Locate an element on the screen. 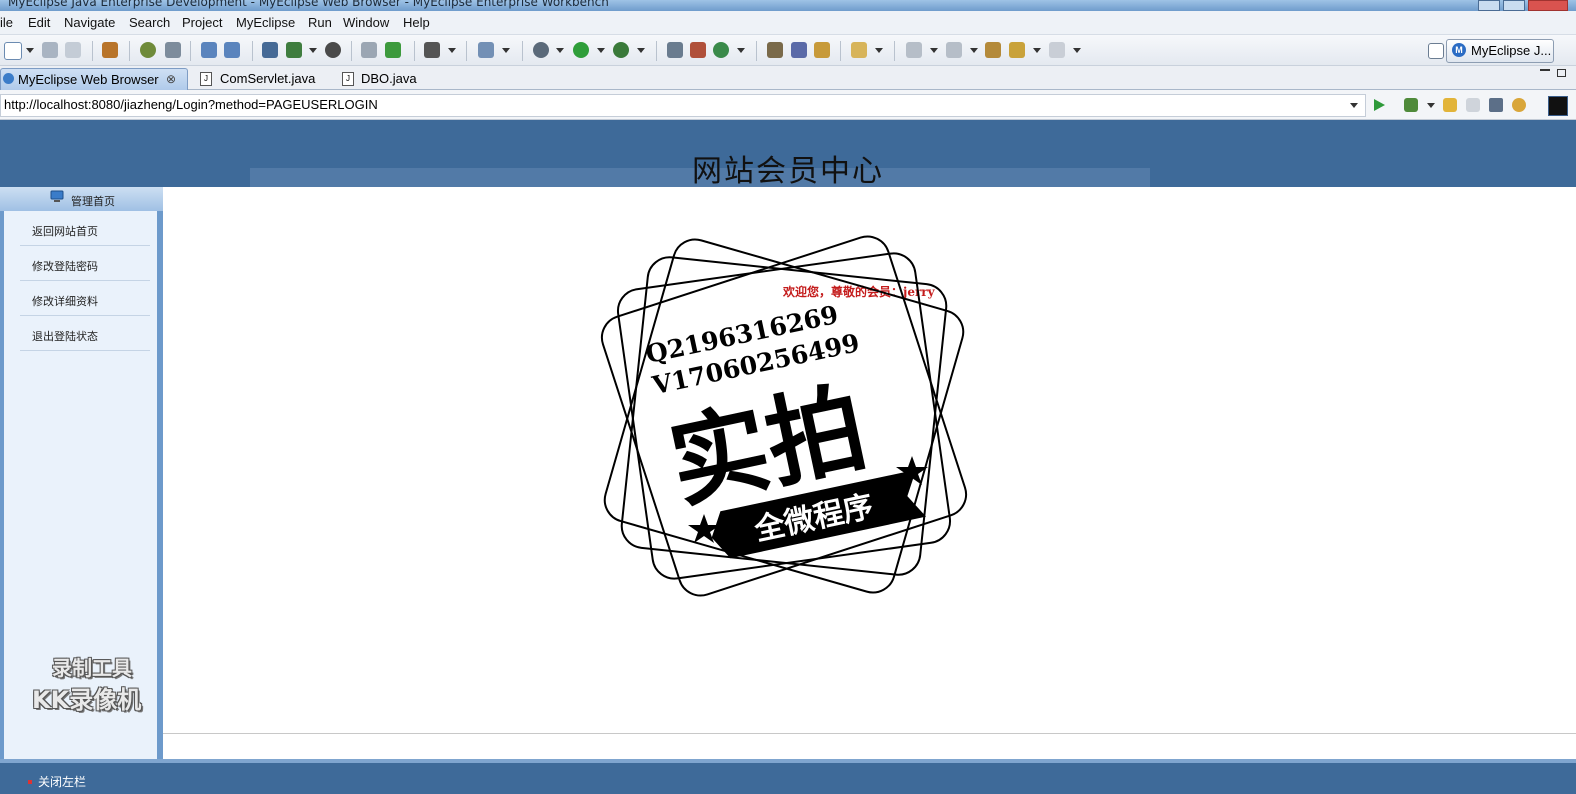 Image resolution: width=1576 pixels, height=794 pixels. last-edit-icon is located at coordinates (993, 50).